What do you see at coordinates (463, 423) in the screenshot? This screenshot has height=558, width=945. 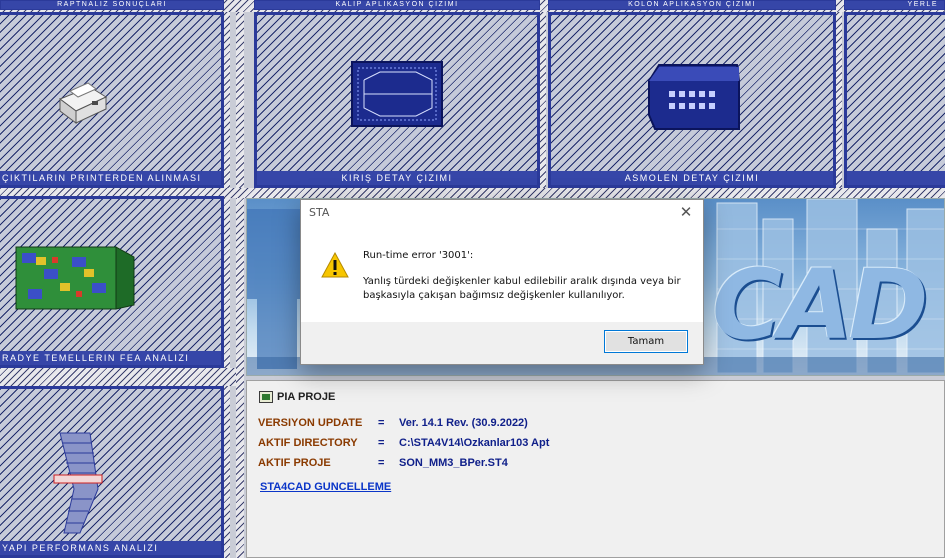 I see `info-value: Ver. 14.1 Rev. (30.9.2022)` at bounding box center [463, 423].